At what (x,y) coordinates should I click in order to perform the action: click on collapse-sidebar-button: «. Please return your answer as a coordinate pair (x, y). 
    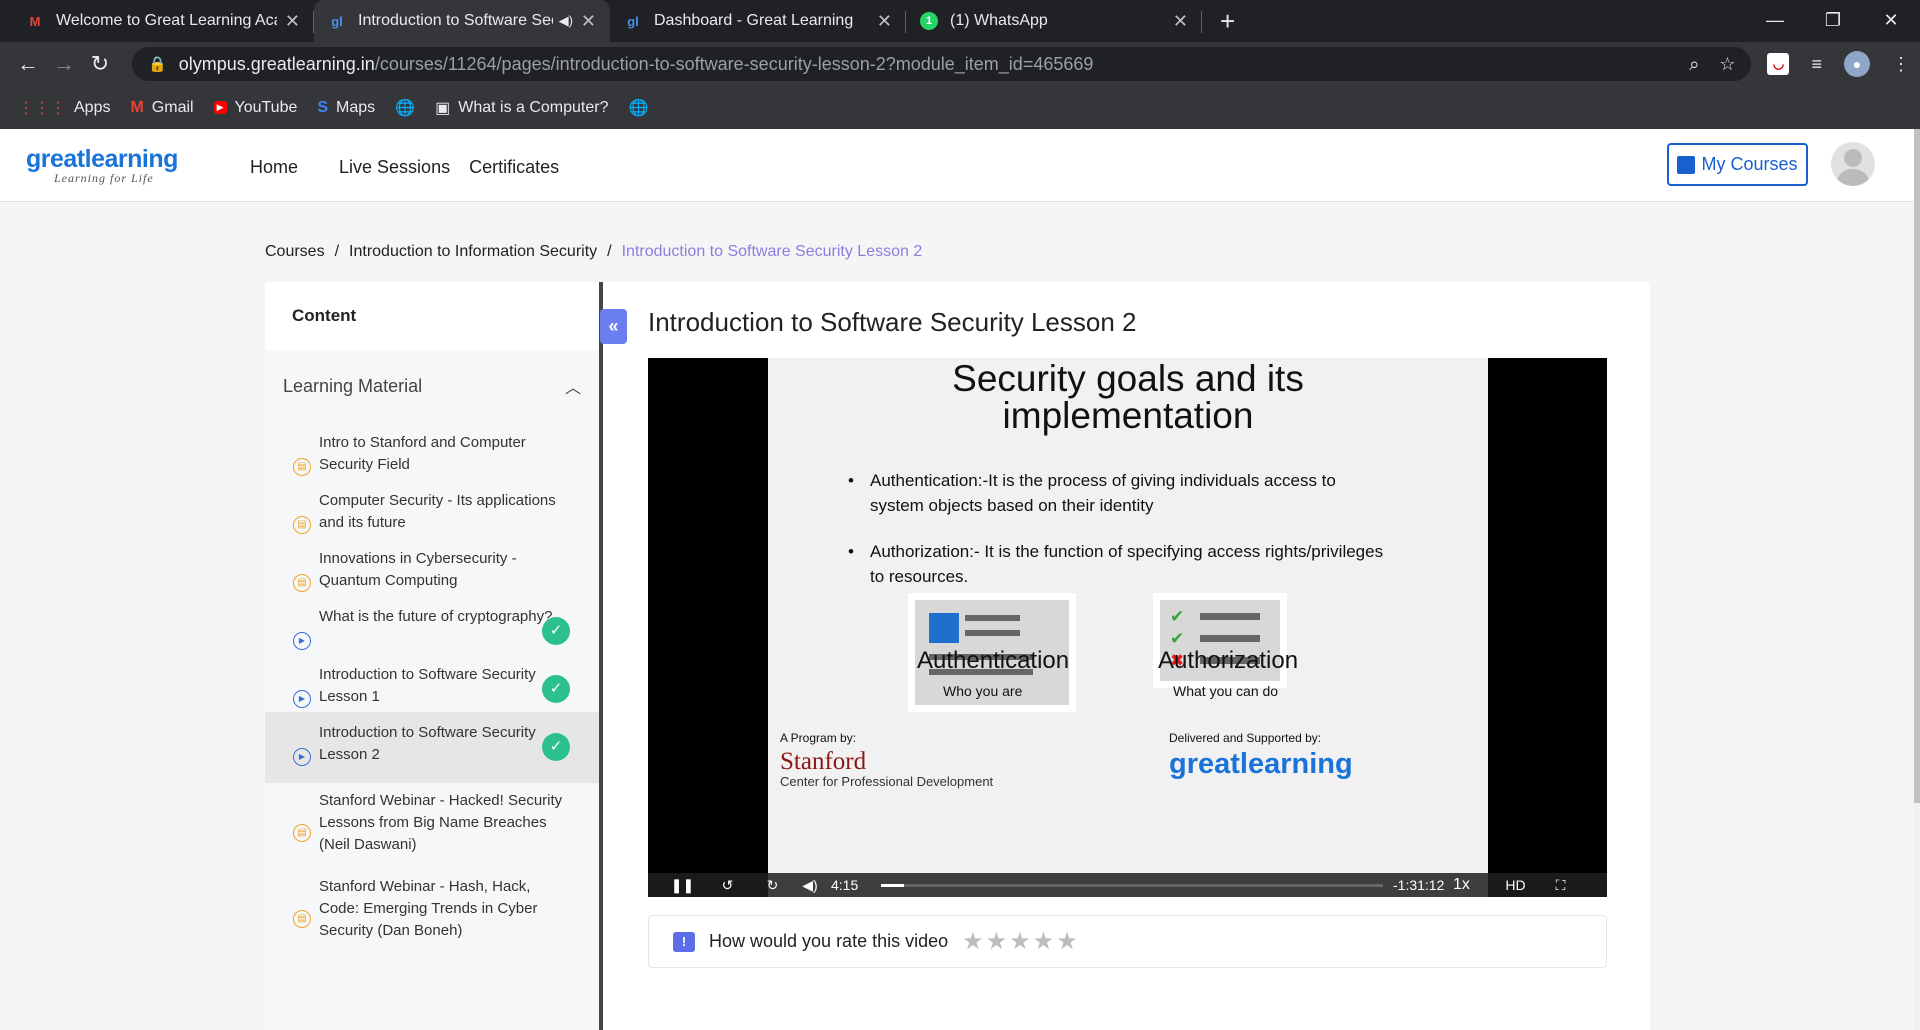
    Looking at the image, I should click on (613, 326).